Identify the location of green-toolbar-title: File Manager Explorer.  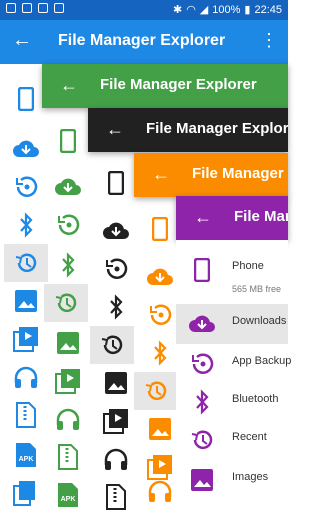
(178, 84).